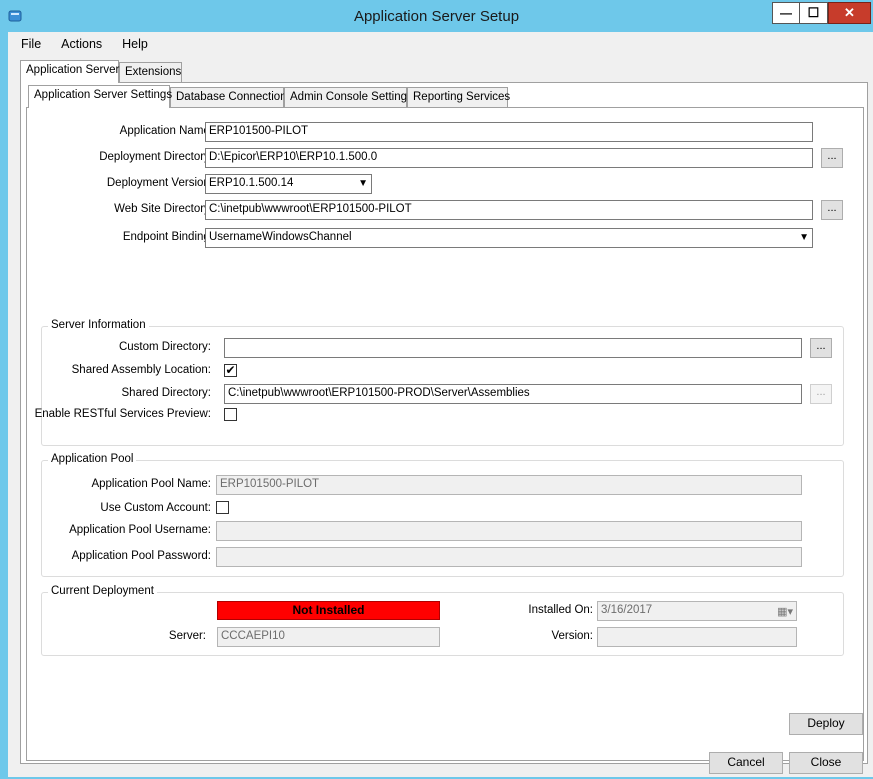 The image size is (873, 779). Describe the element at coordinates (826, 724) in the screenshot. I see `deploy-button: Deploy` at that location.